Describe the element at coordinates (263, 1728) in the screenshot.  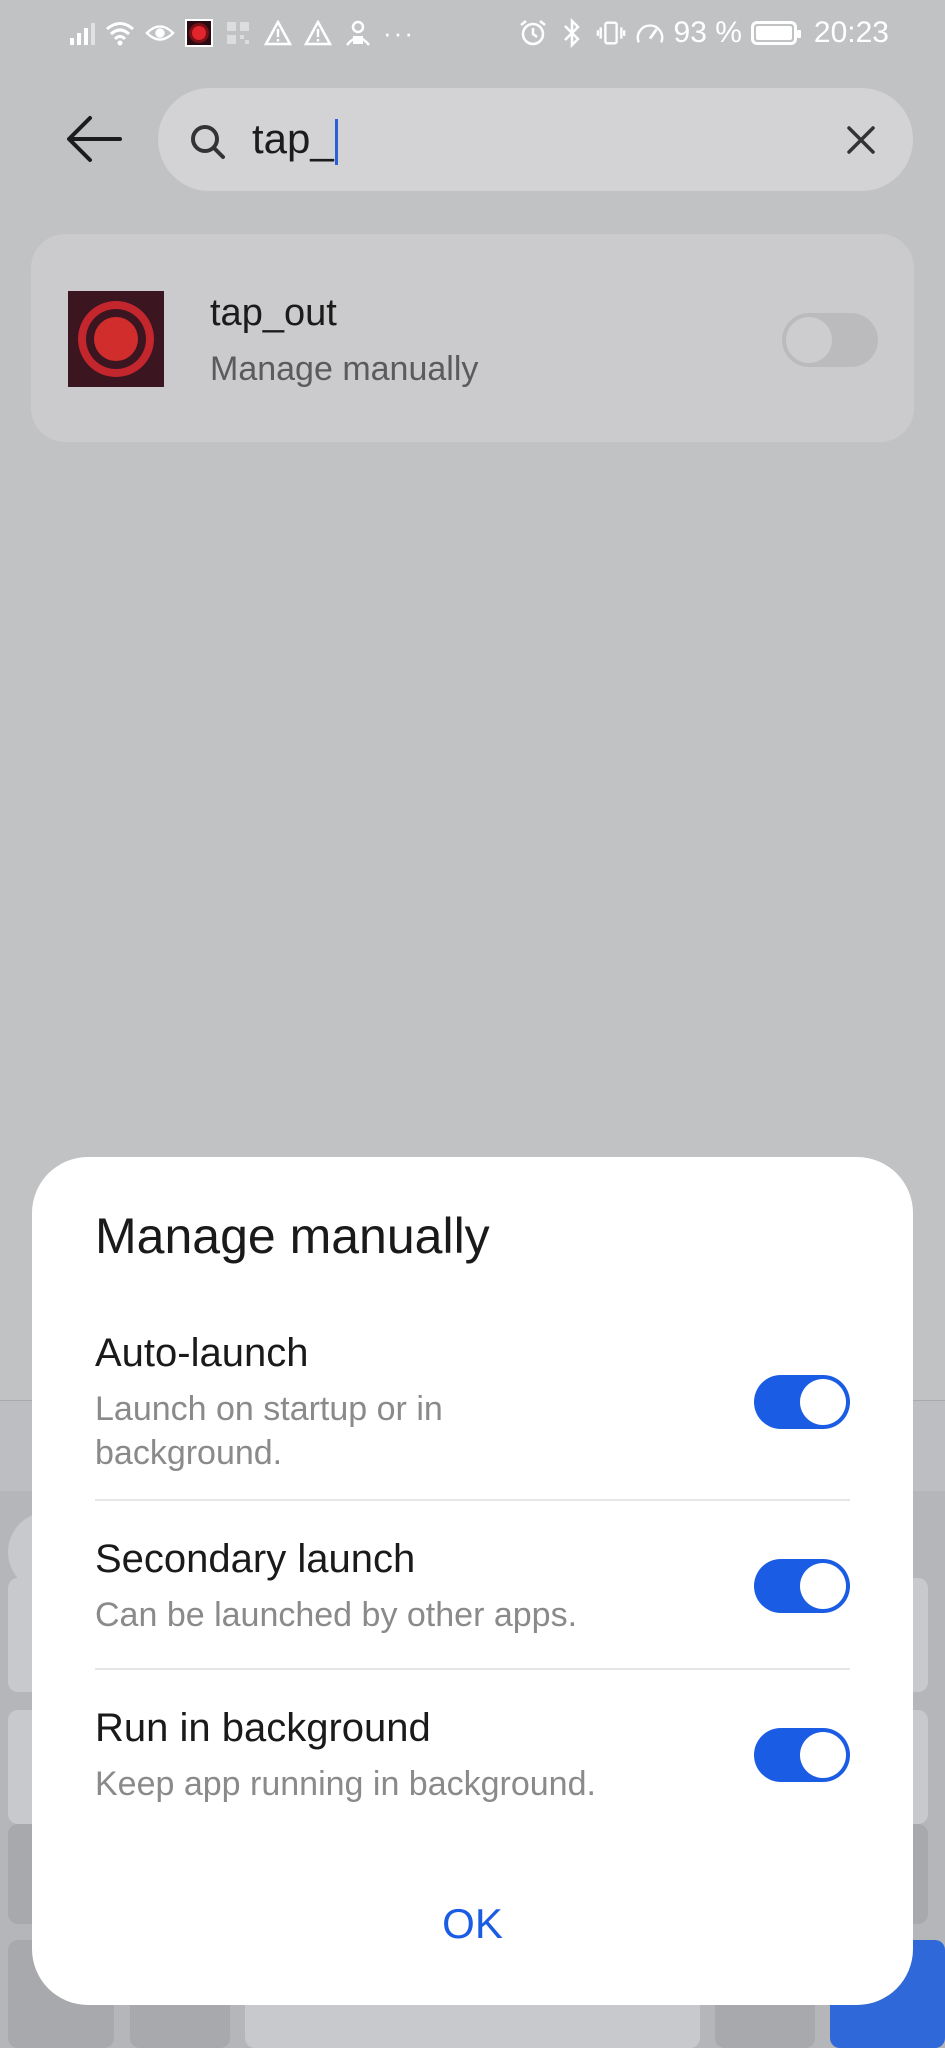
I see `option-title: Run in background` at that location.